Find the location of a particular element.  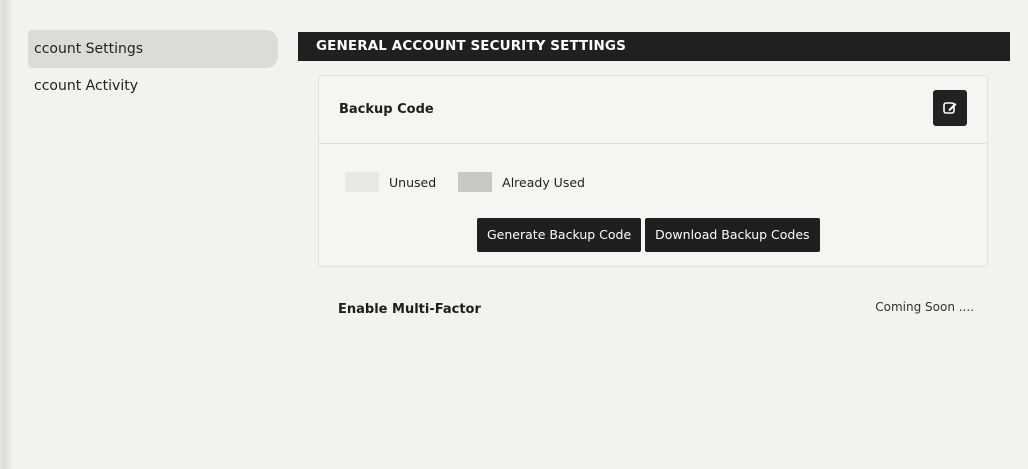

used-swatch is located at coordinates (475, 182).